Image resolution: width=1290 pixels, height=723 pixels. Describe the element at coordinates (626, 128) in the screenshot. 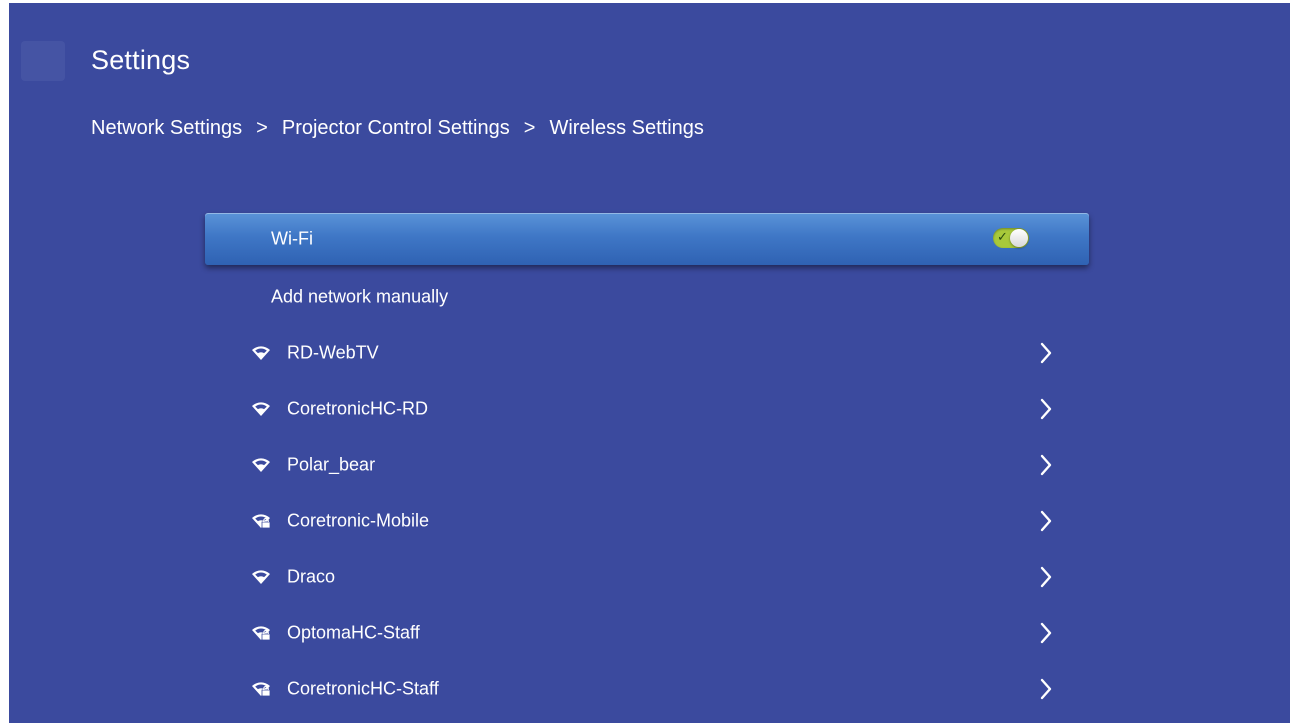

I see `breadcrumb-item-wireless-settings: Wireless Settings` at that location.